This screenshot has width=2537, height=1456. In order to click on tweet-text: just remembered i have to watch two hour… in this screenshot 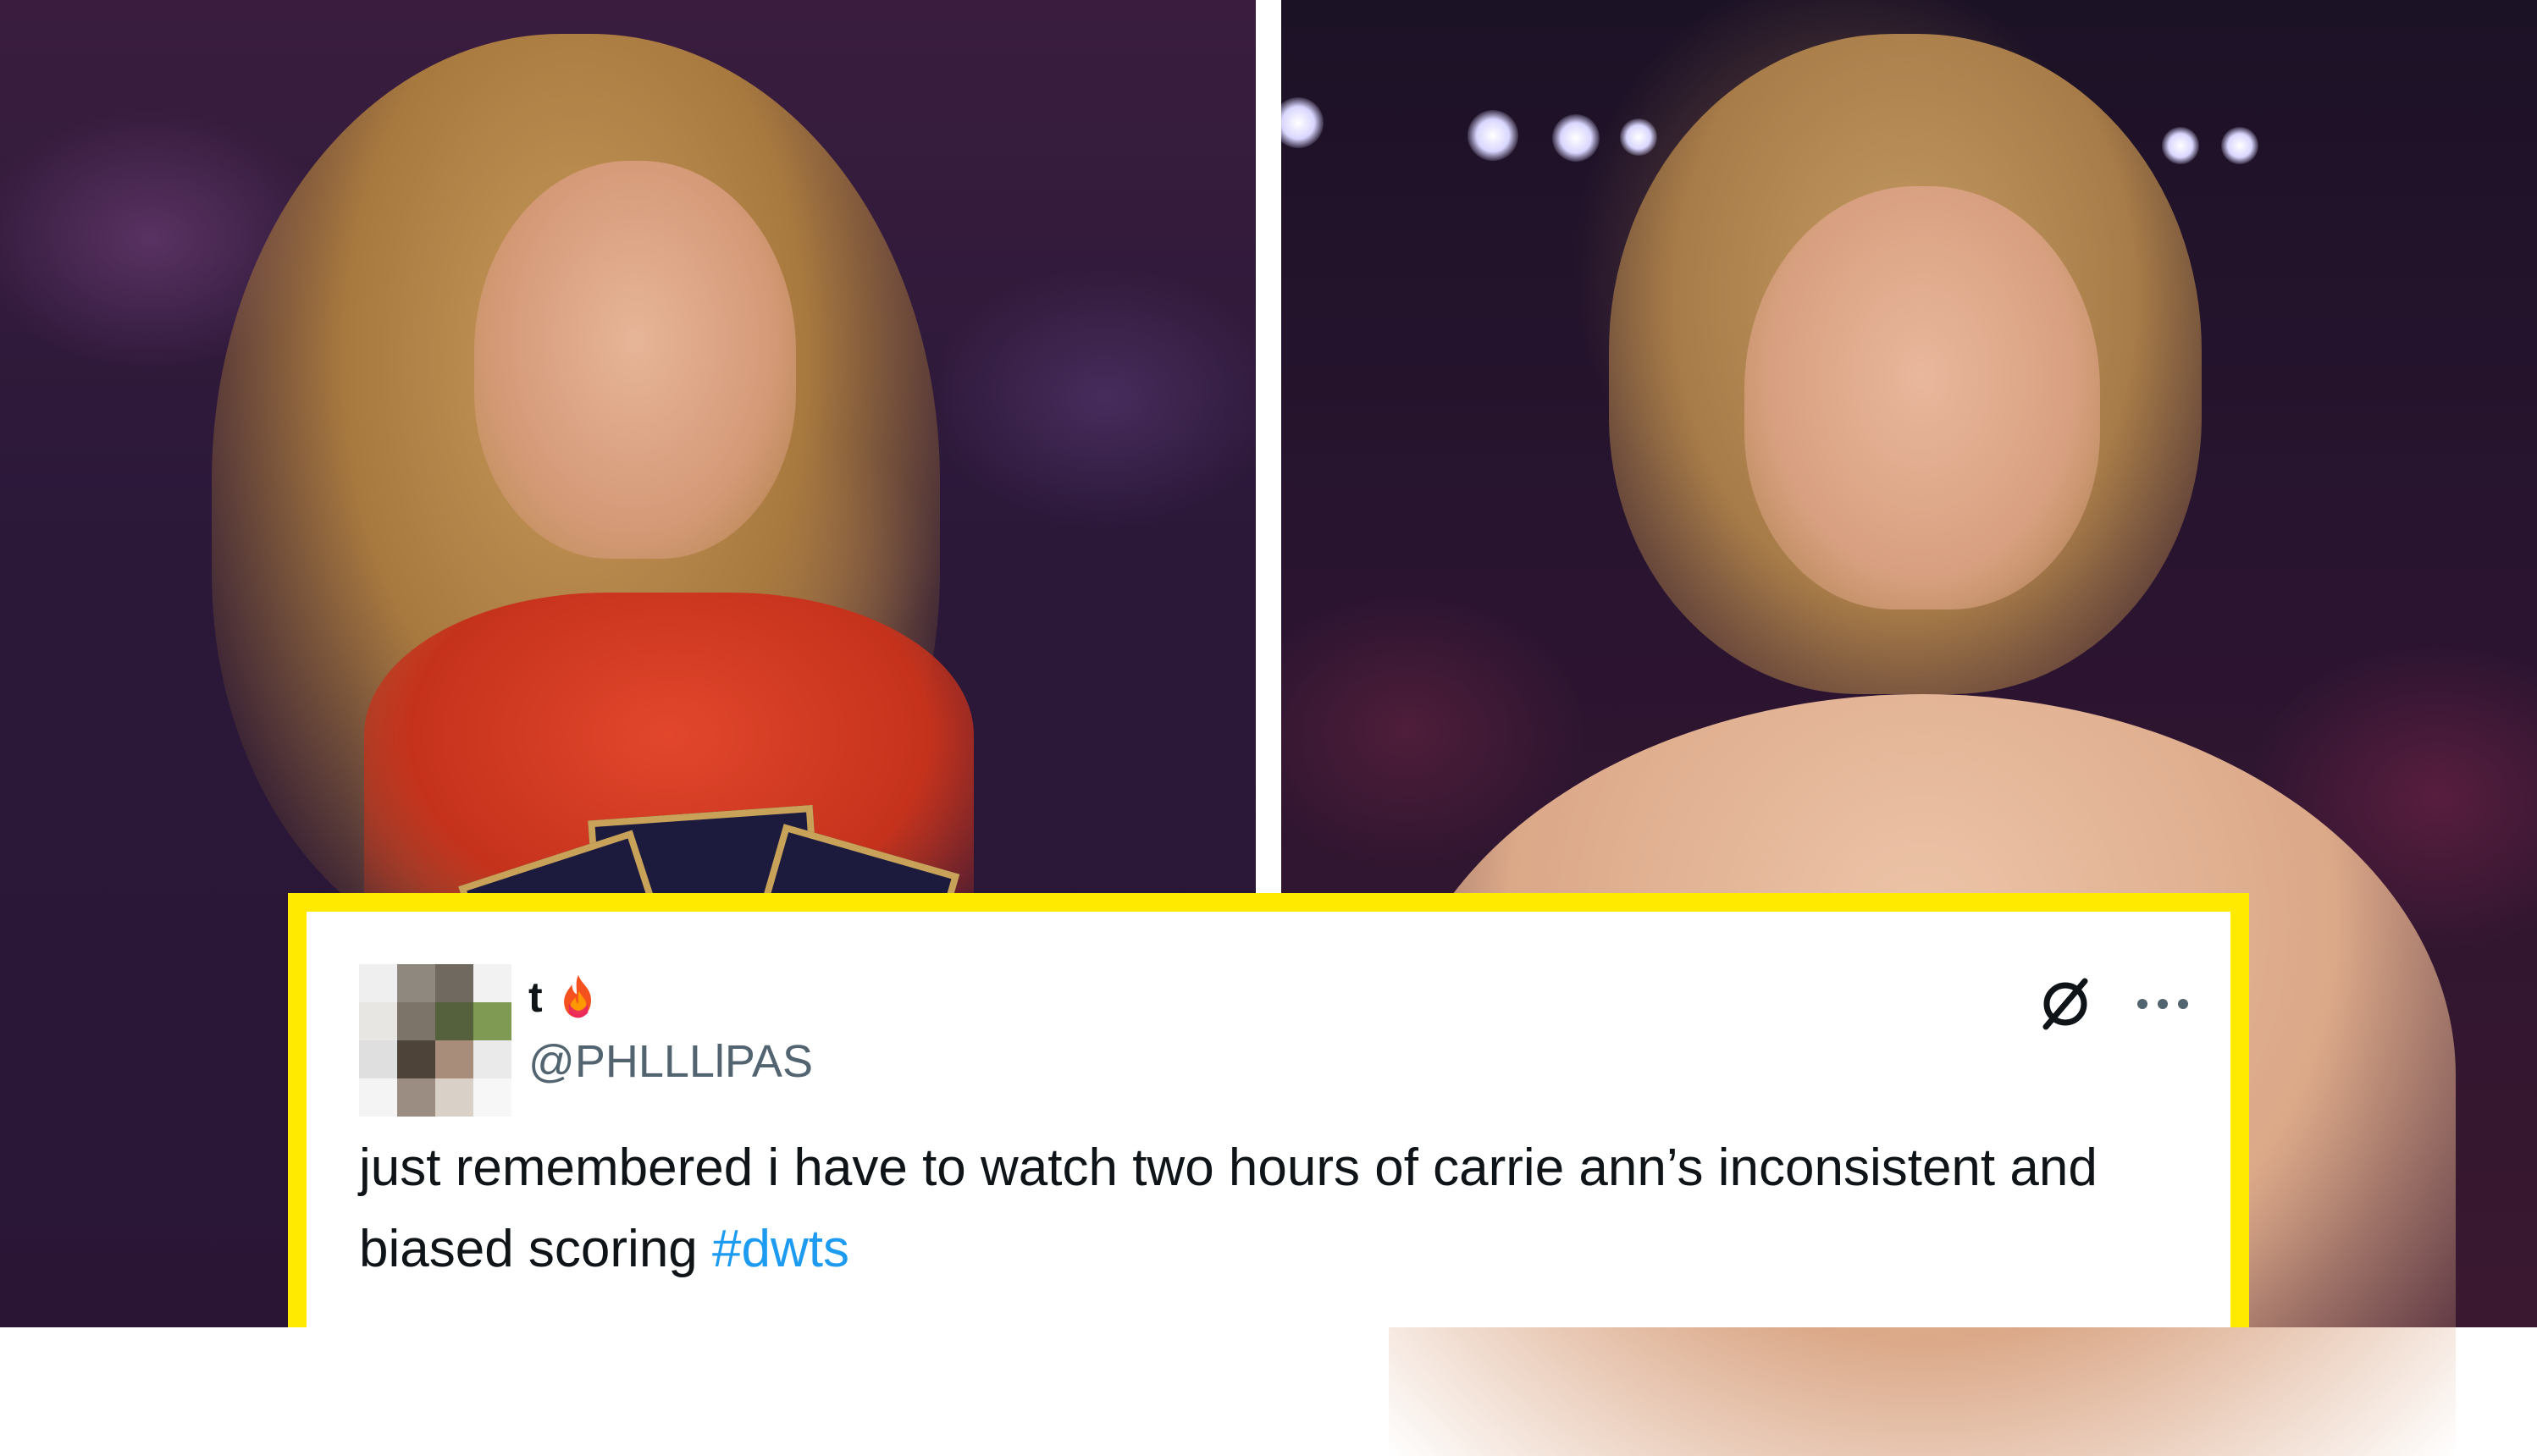, I will do `click(1273, 1209)`.